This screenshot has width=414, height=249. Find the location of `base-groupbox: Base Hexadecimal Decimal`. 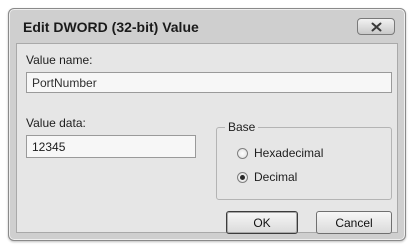

base-groupbox: Base Hexadecimal Decimal is located at coordinates (304, 160).